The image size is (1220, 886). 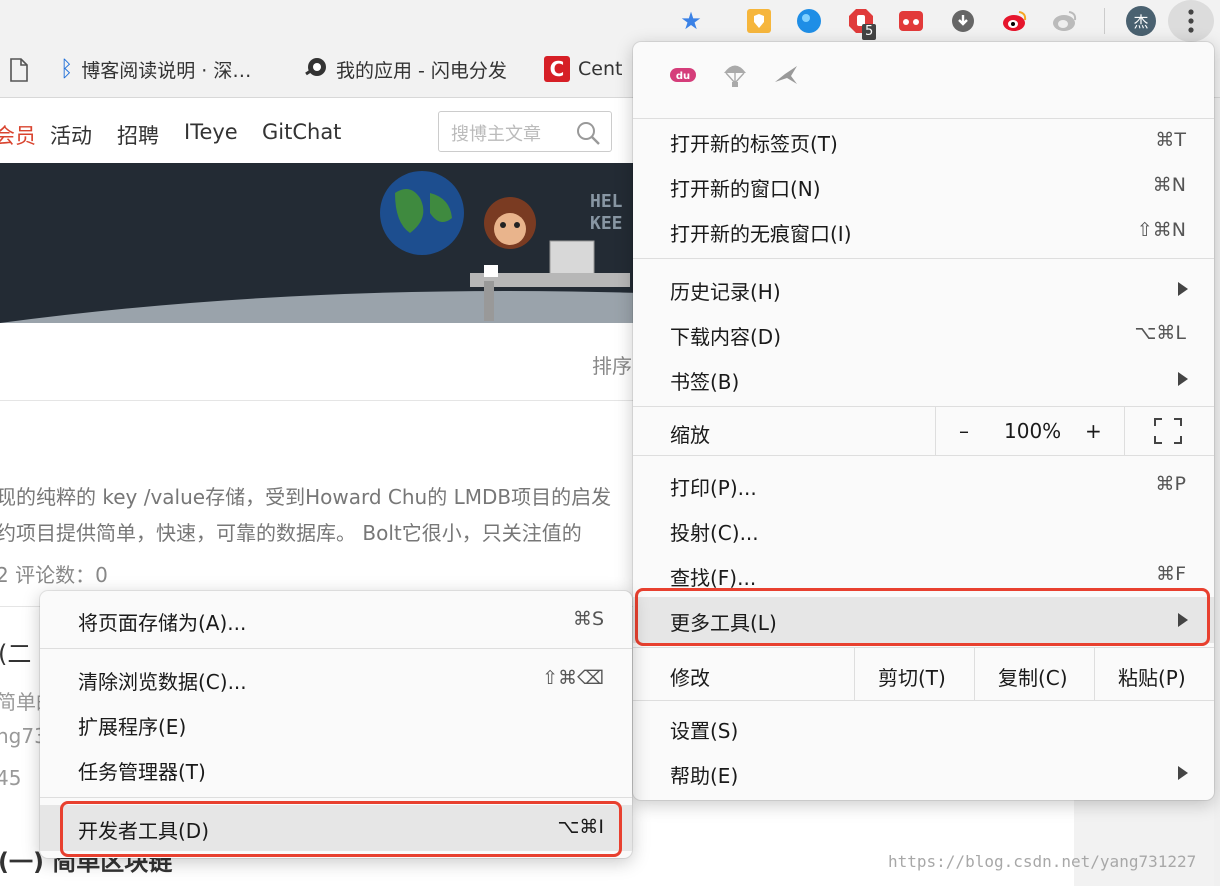 What do you see at coordinates (1161, 230) in the screenshot?
I see `menu-item-shortcut: ⇧⌘N` at bounding box center [1161, 230].